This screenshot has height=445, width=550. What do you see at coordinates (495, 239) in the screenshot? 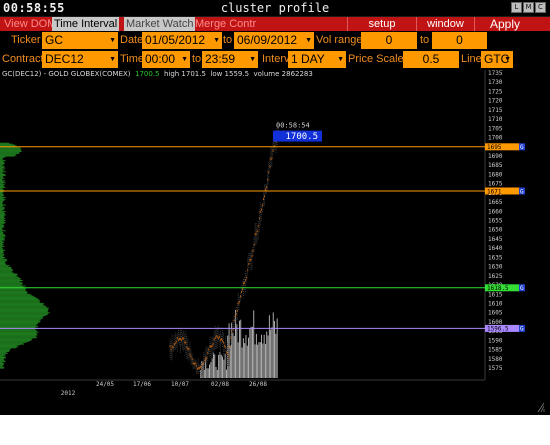
I see `price-tick-label: 1645` at bounding box center [495, 239].